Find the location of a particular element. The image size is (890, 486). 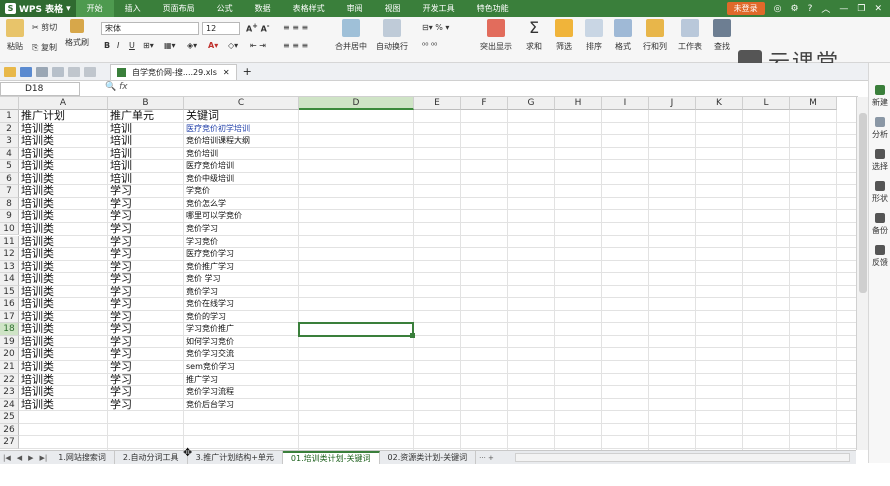

table-cell: 医疗竞价学习 is located at coordinates (241, 254).